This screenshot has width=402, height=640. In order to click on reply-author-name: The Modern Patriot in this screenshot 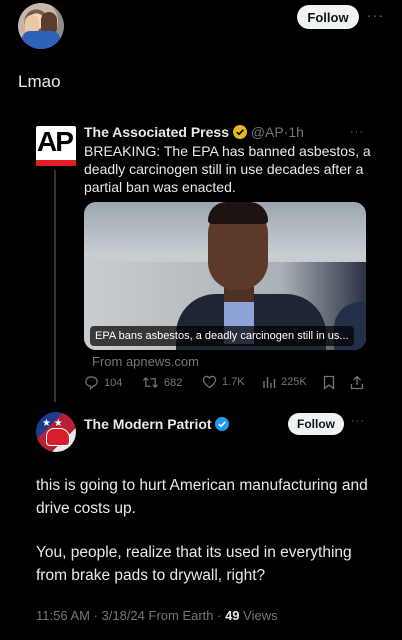, I will do `click(148, 424)`.